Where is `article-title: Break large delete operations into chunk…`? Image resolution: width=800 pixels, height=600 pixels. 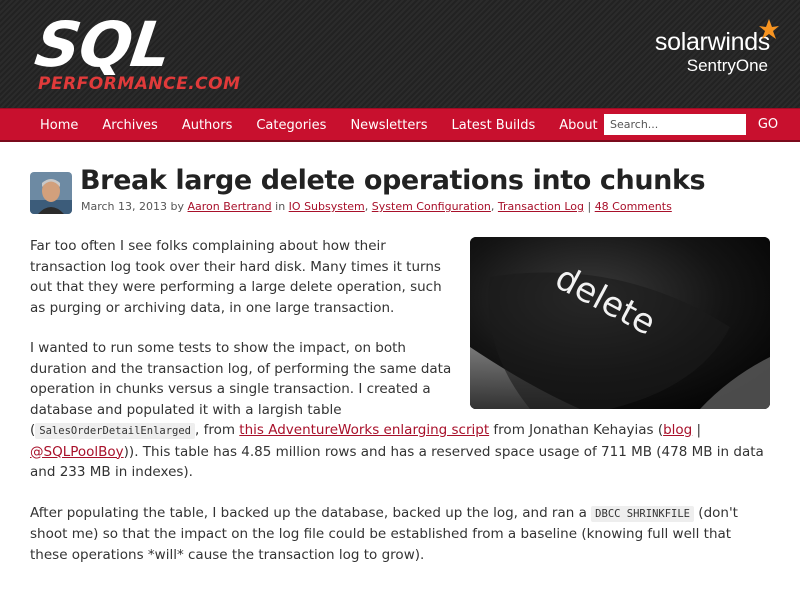
article-title: Break large delete operations into chunk… is located at coordinates (393, 180).